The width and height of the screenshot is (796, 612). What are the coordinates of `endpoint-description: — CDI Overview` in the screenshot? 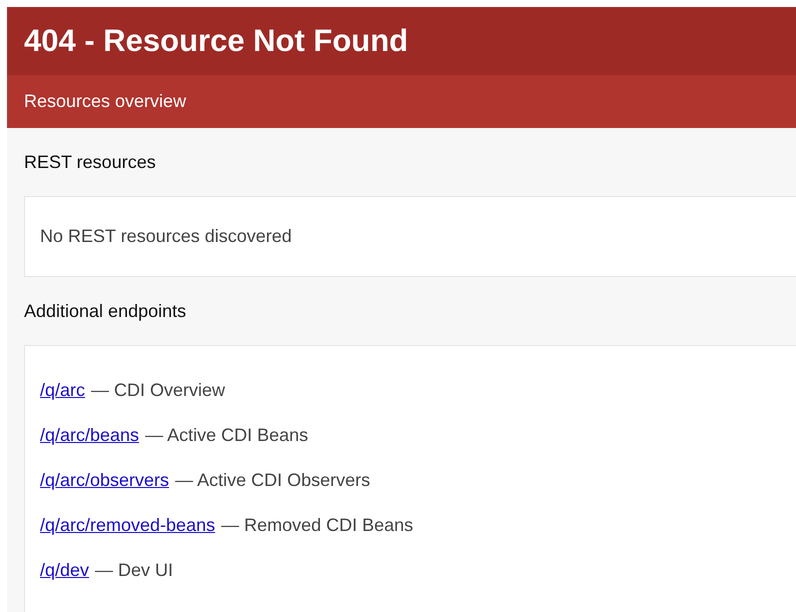 It's located at (158, 390).